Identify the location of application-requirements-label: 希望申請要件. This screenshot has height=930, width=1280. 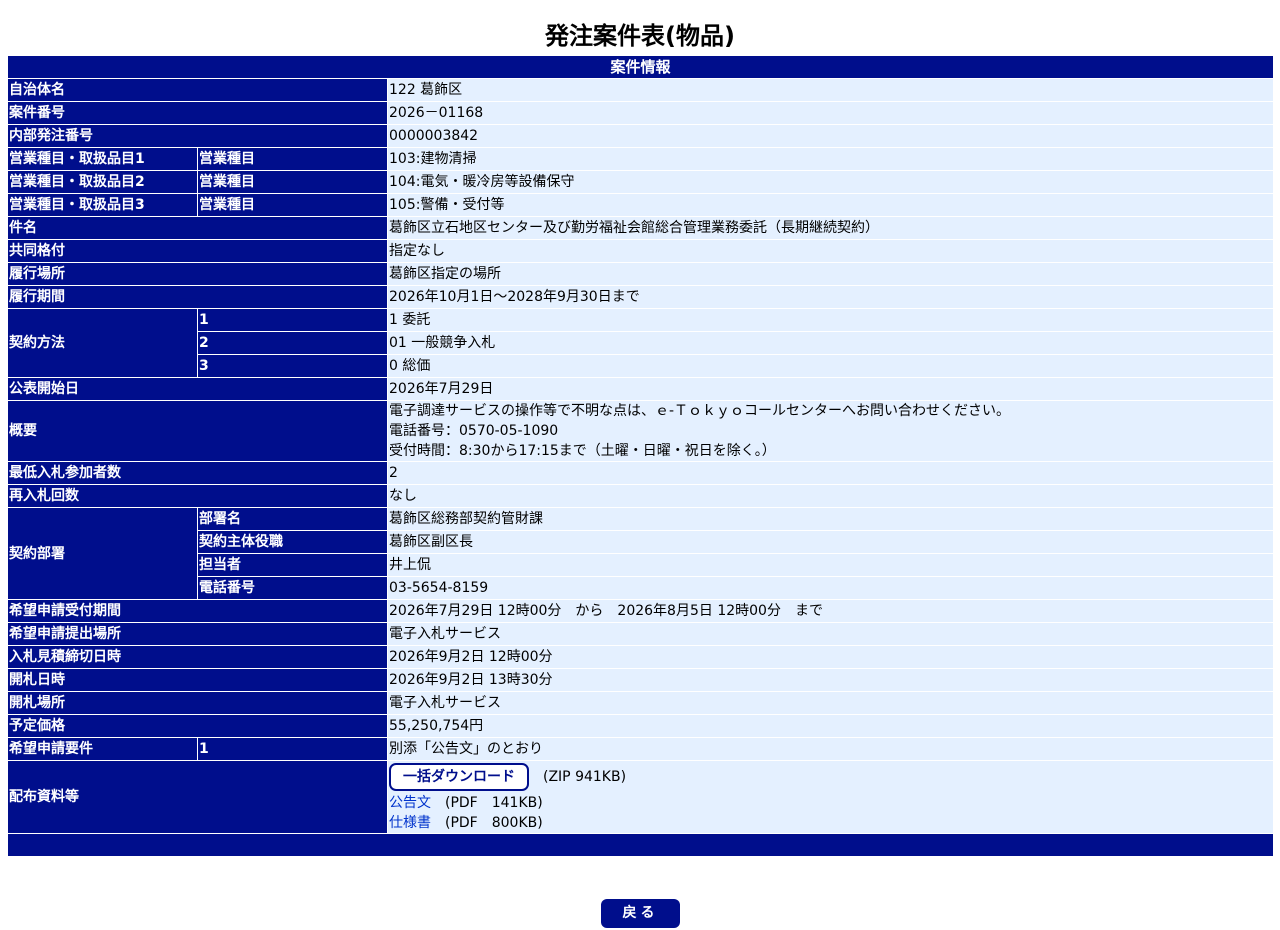
(102, 749).